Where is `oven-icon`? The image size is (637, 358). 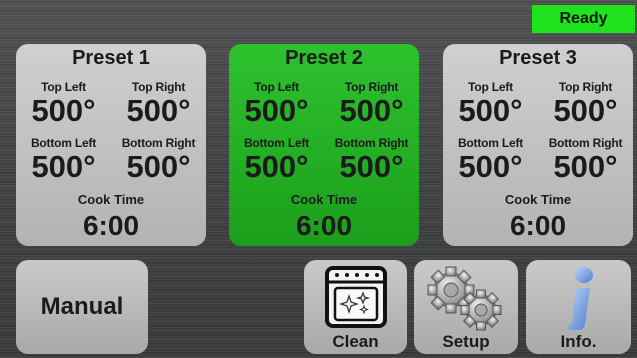 oven-icon is located at coordinates (355, 297).